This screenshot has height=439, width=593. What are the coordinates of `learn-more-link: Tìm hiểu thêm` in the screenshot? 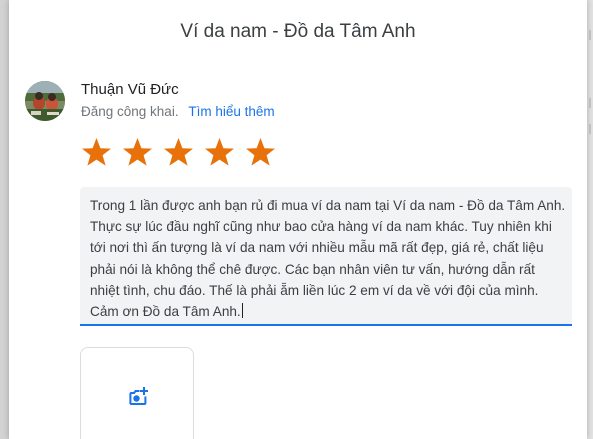 It's located at (231, 111).